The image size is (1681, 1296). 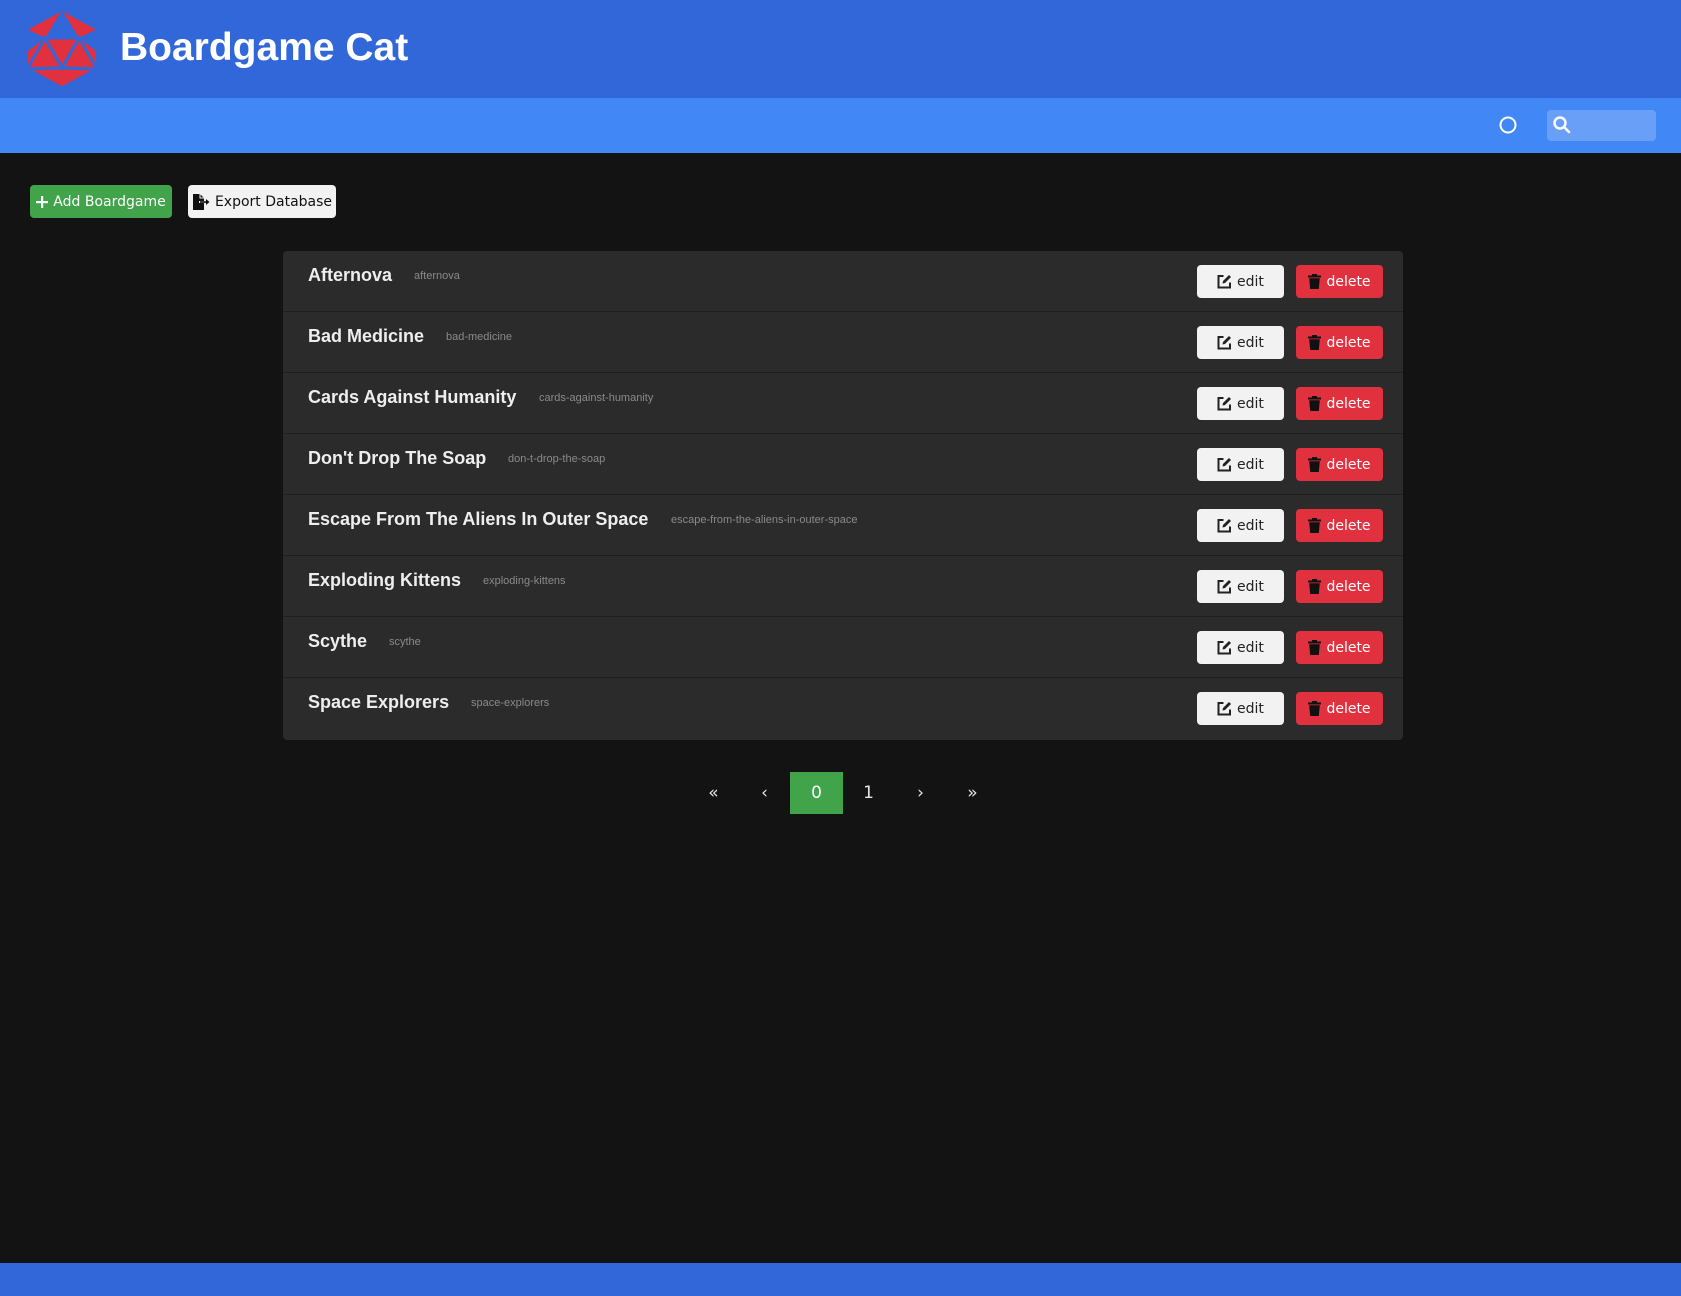 I want to click on boardgame-title: Scythe, so click(x=337, y=641).